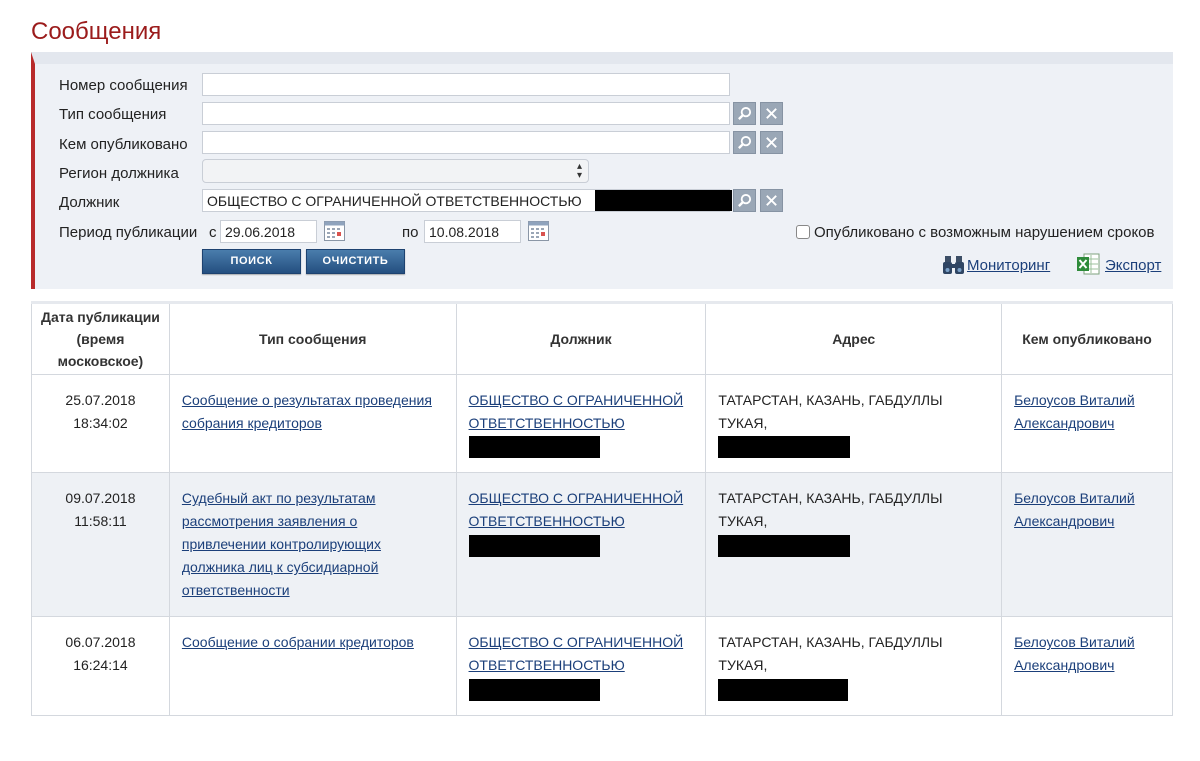  I want to click on export-link: Экспорт, so click(1133, 265).